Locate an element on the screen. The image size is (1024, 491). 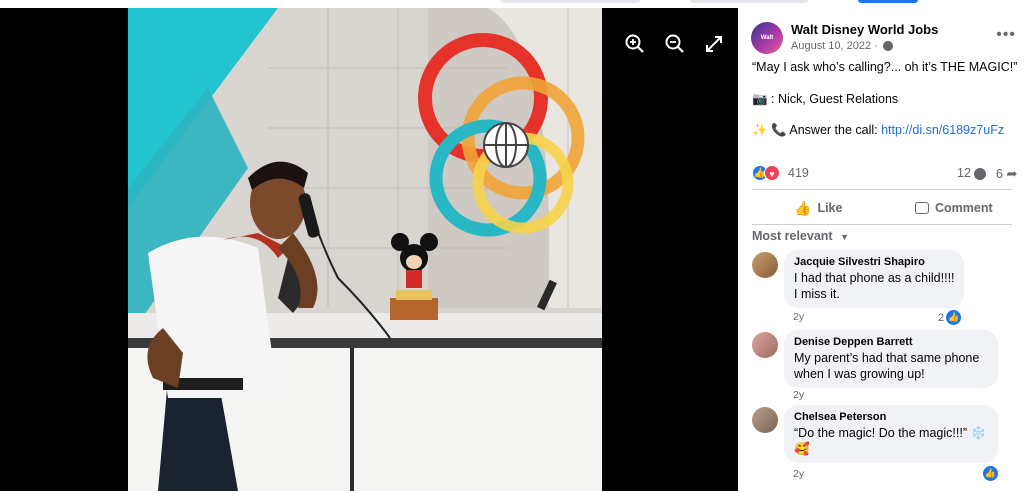
post-date: August 10, 2022 · is located at coordinates (842, 46).